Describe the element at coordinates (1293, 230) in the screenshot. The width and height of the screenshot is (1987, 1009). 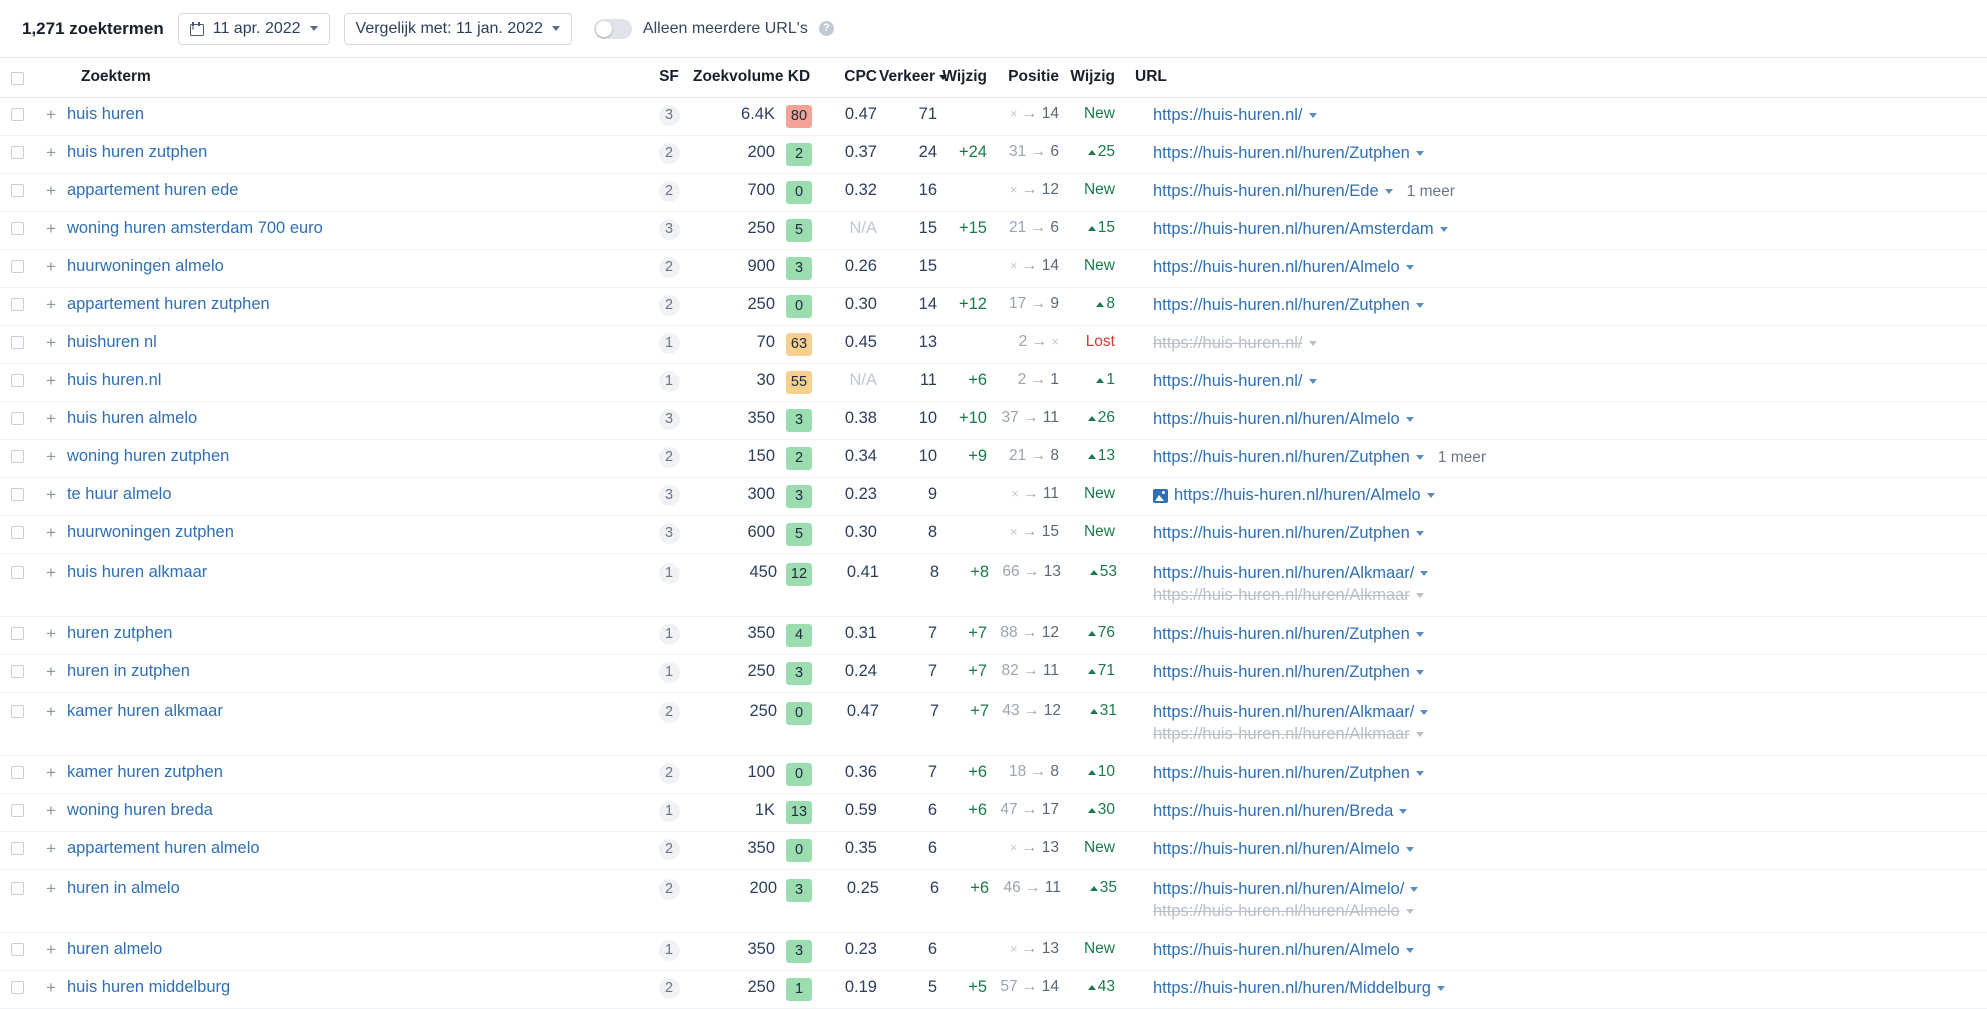
I see `ranking-url-link: https://huis-huren.nl/huren/Amsterdam` at that location.